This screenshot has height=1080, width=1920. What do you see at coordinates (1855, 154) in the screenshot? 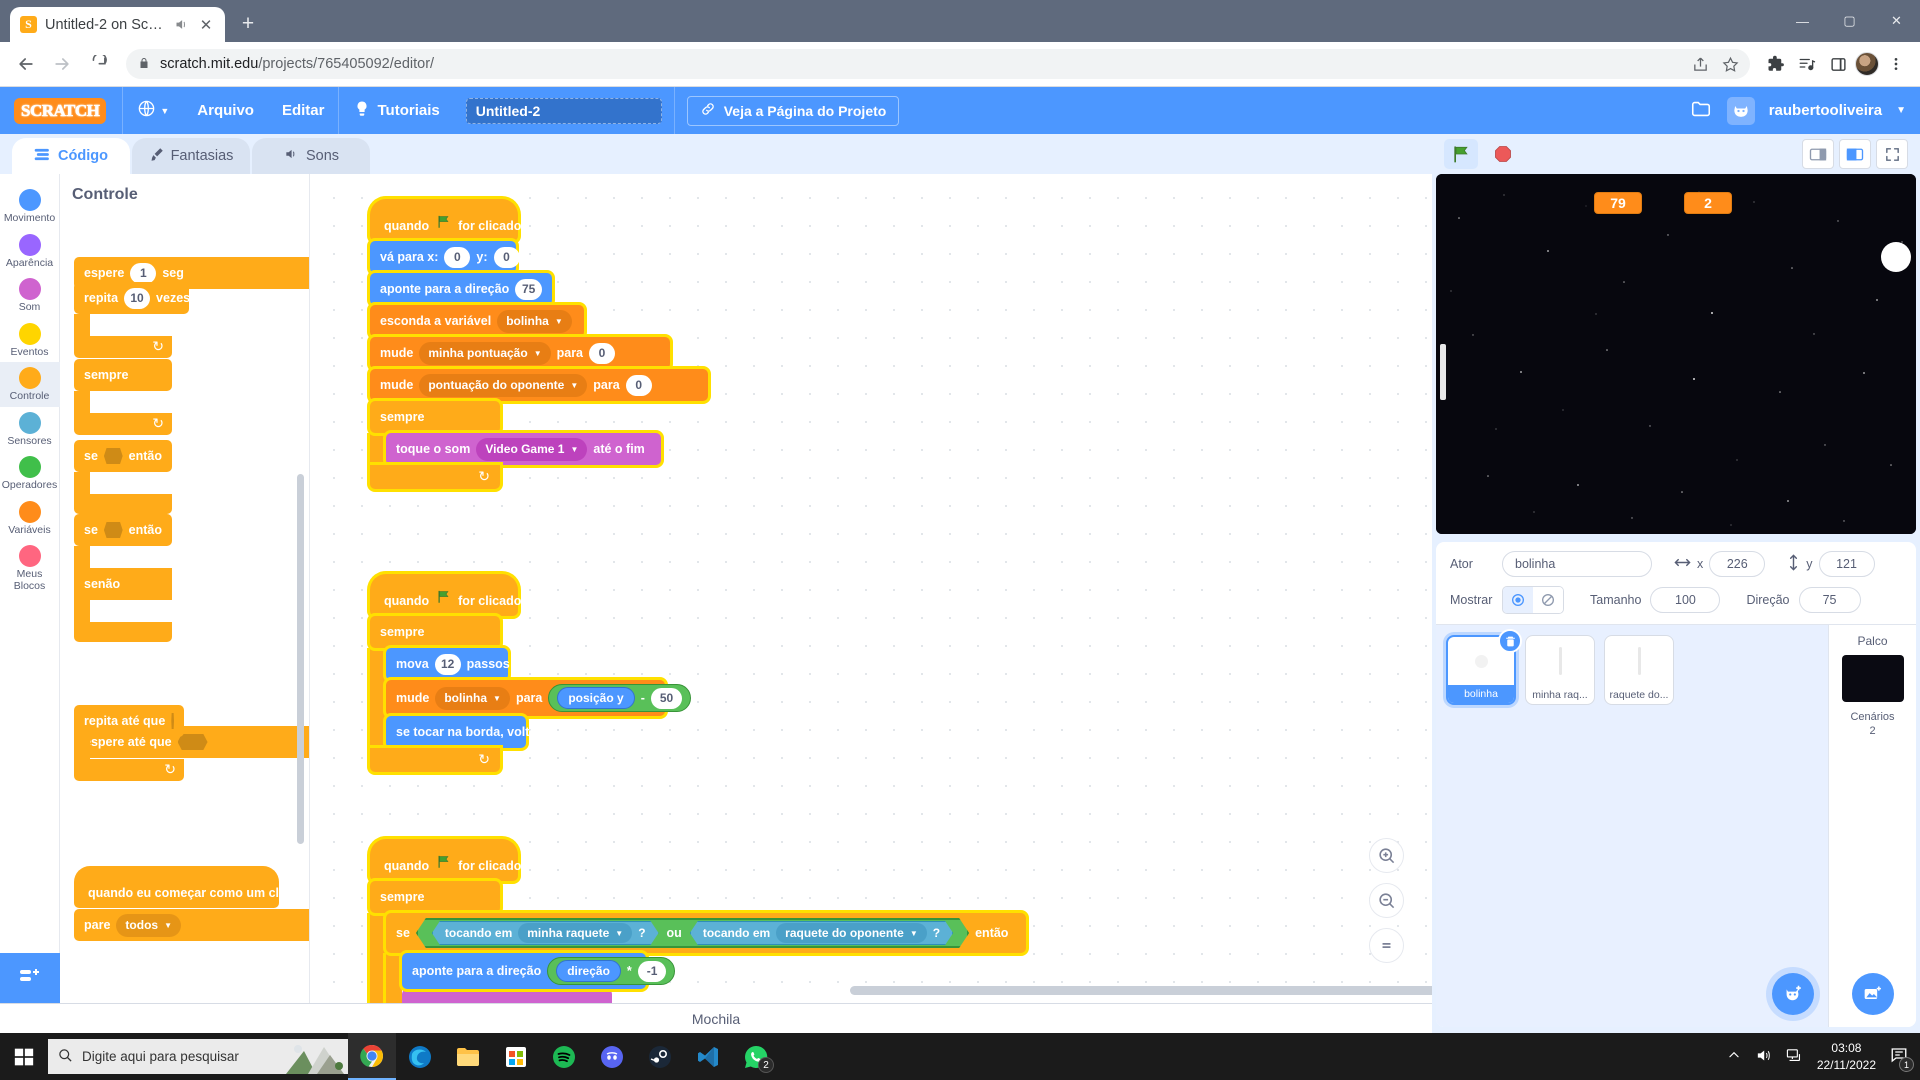
I see `large-stage-button` at bounding box center [1855, 154].